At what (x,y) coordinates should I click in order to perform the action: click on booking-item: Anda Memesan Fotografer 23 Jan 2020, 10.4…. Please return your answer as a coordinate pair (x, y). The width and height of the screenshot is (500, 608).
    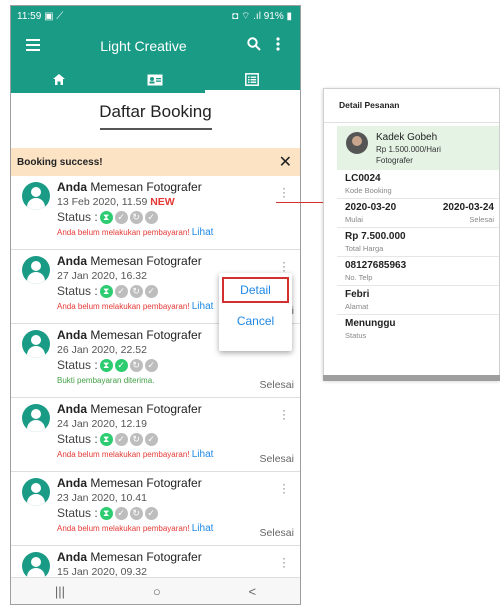
    Looking at the image, I should click on (155, 509).